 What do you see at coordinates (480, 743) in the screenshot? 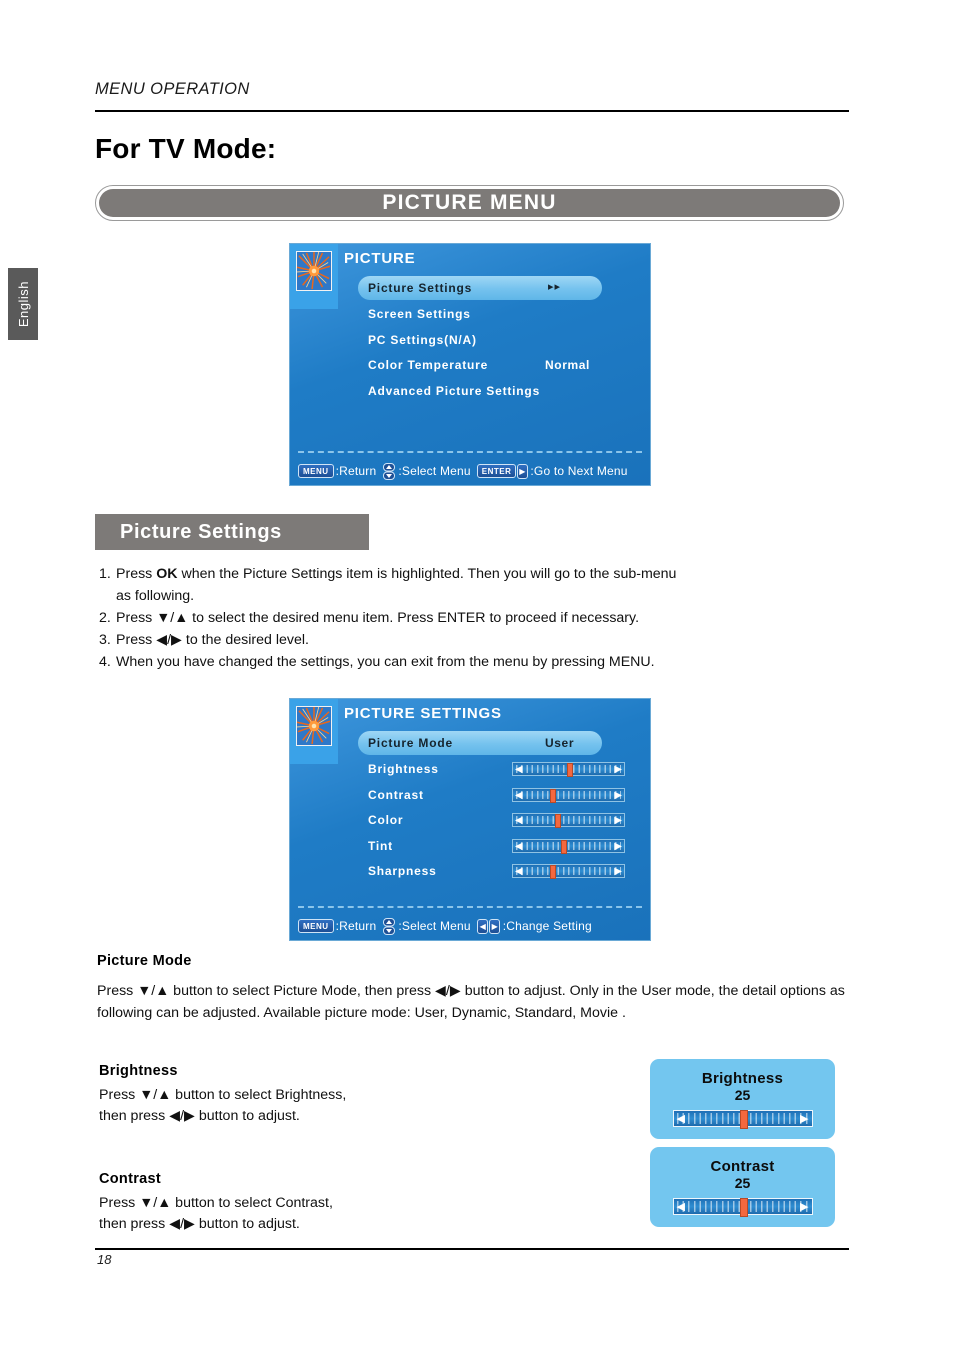
I see `osd-item-picture-mode: Picture Mode User` at bounding box center [480, 743].